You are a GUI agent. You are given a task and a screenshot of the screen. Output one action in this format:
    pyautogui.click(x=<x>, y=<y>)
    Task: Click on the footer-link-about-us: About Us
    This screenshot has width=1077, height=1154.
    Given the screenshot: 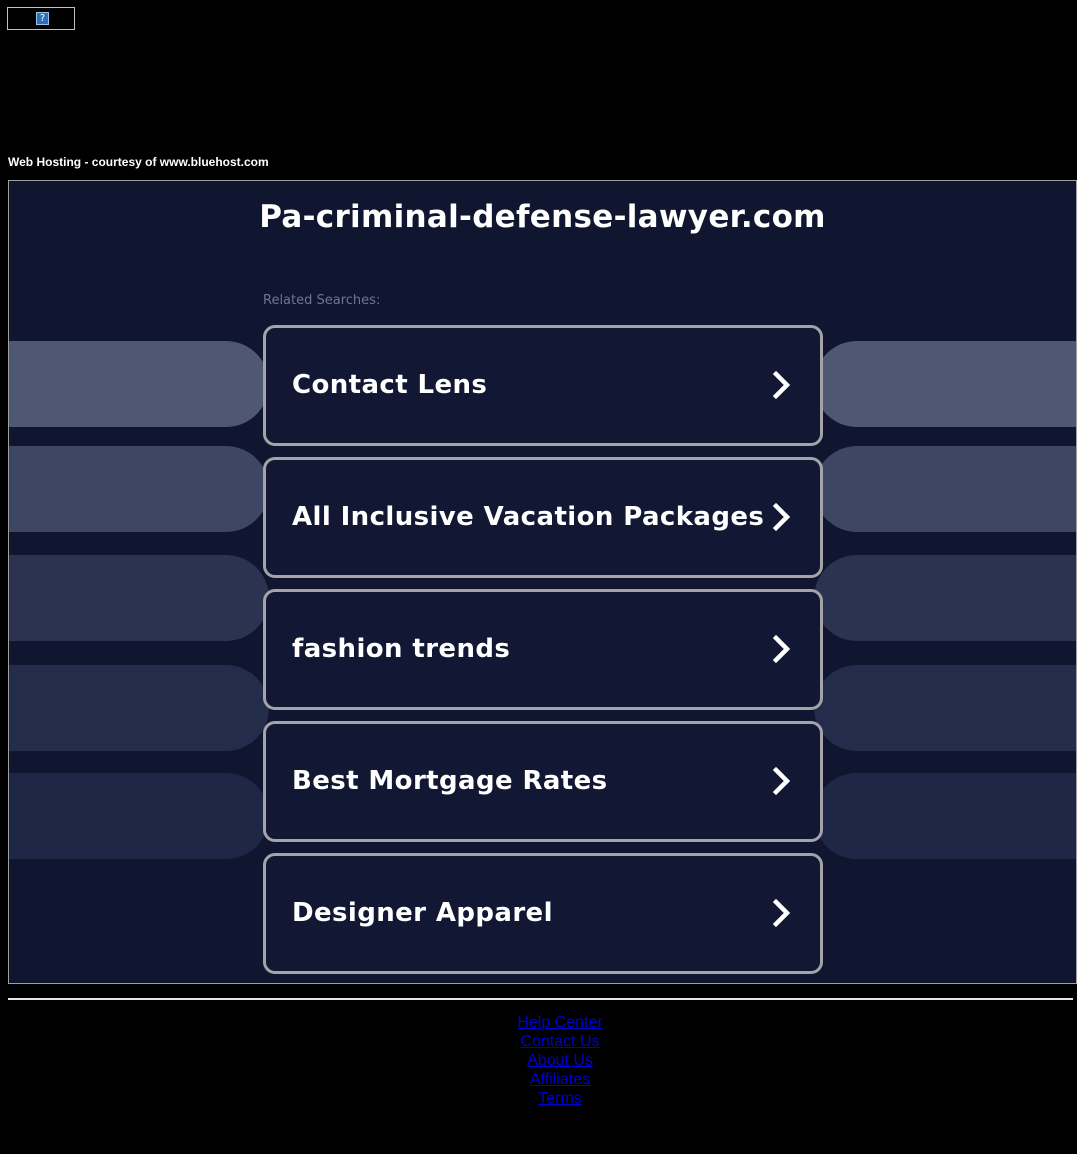 What is the action you would take?
    pyautogui.click(x=560, y=1060)
    